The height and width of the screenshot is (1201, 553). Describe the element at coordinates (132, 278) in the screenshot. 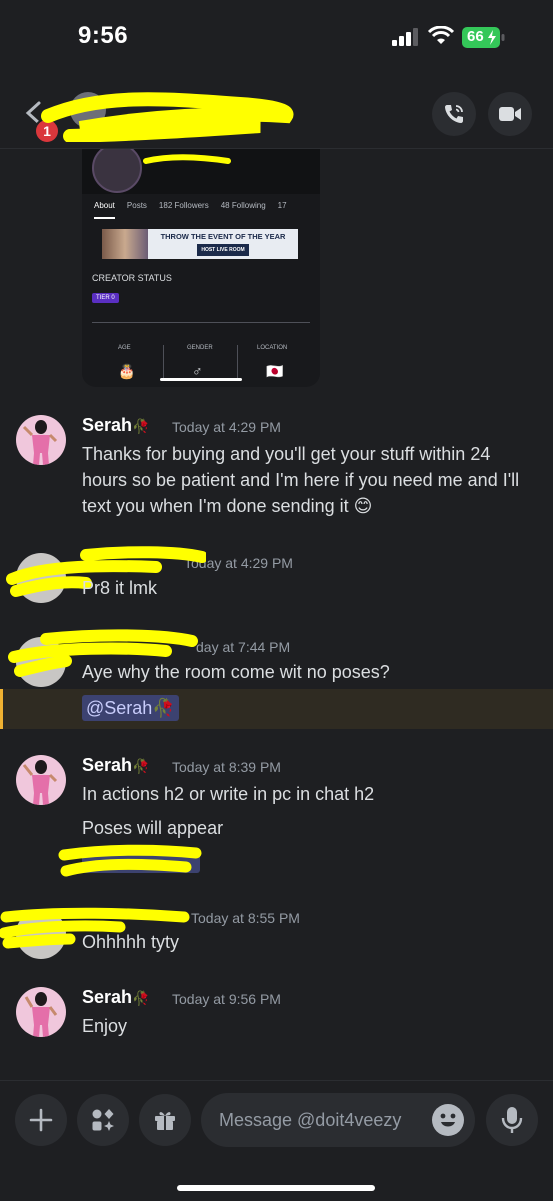

I see `creator-status-label: CREATOR STATUS` at that location.